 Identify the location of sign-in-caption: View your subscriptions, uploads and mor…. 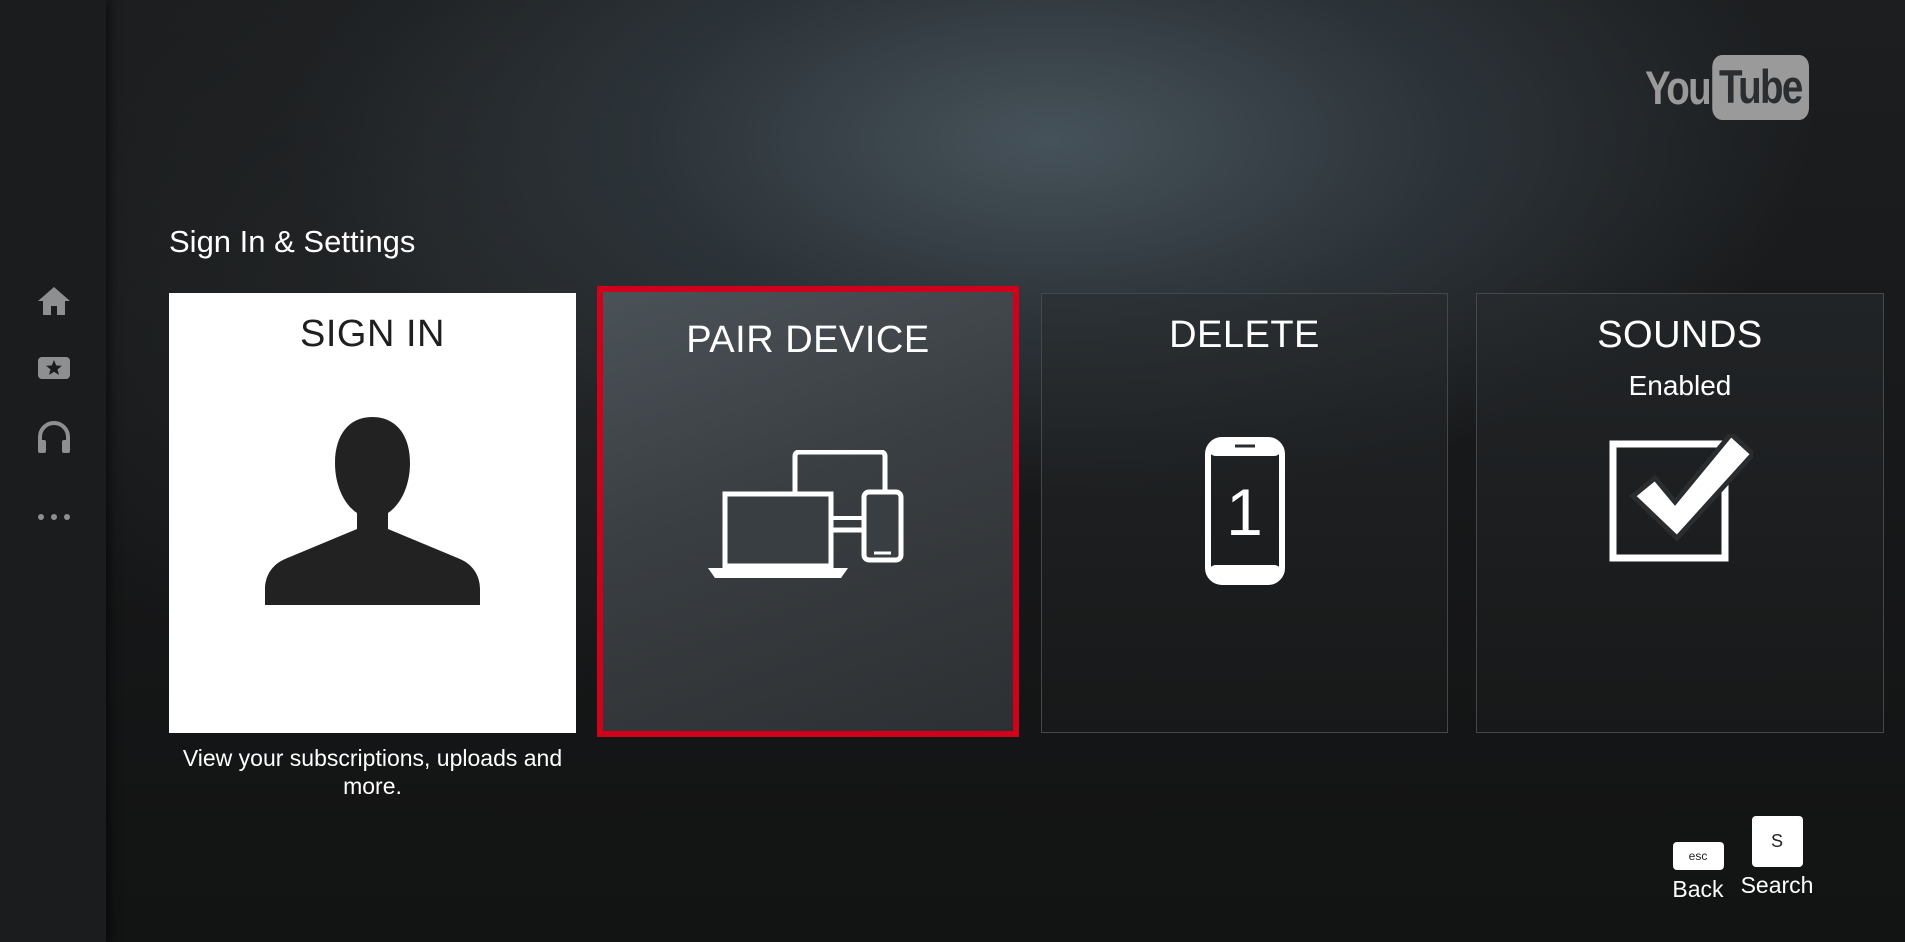
(372, 772).